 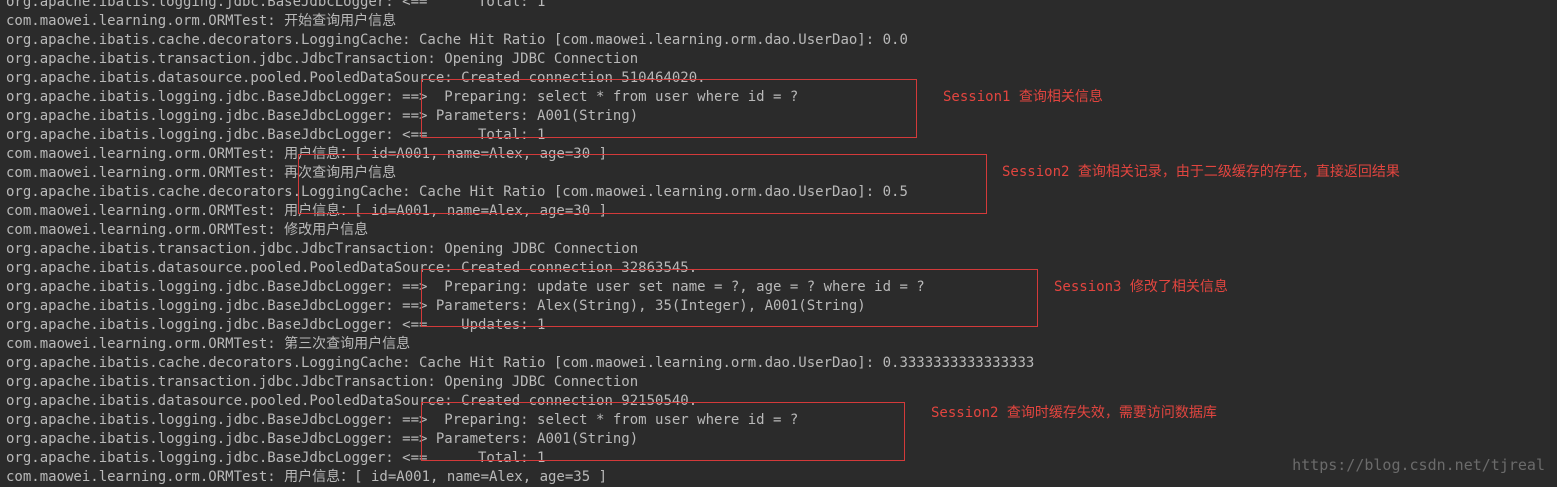 What do you see at coordinates (1141, 287) in the screenshot?
I see `session3-annotation: Session3 修改了相关信息` at bounding box center [1141, 287].